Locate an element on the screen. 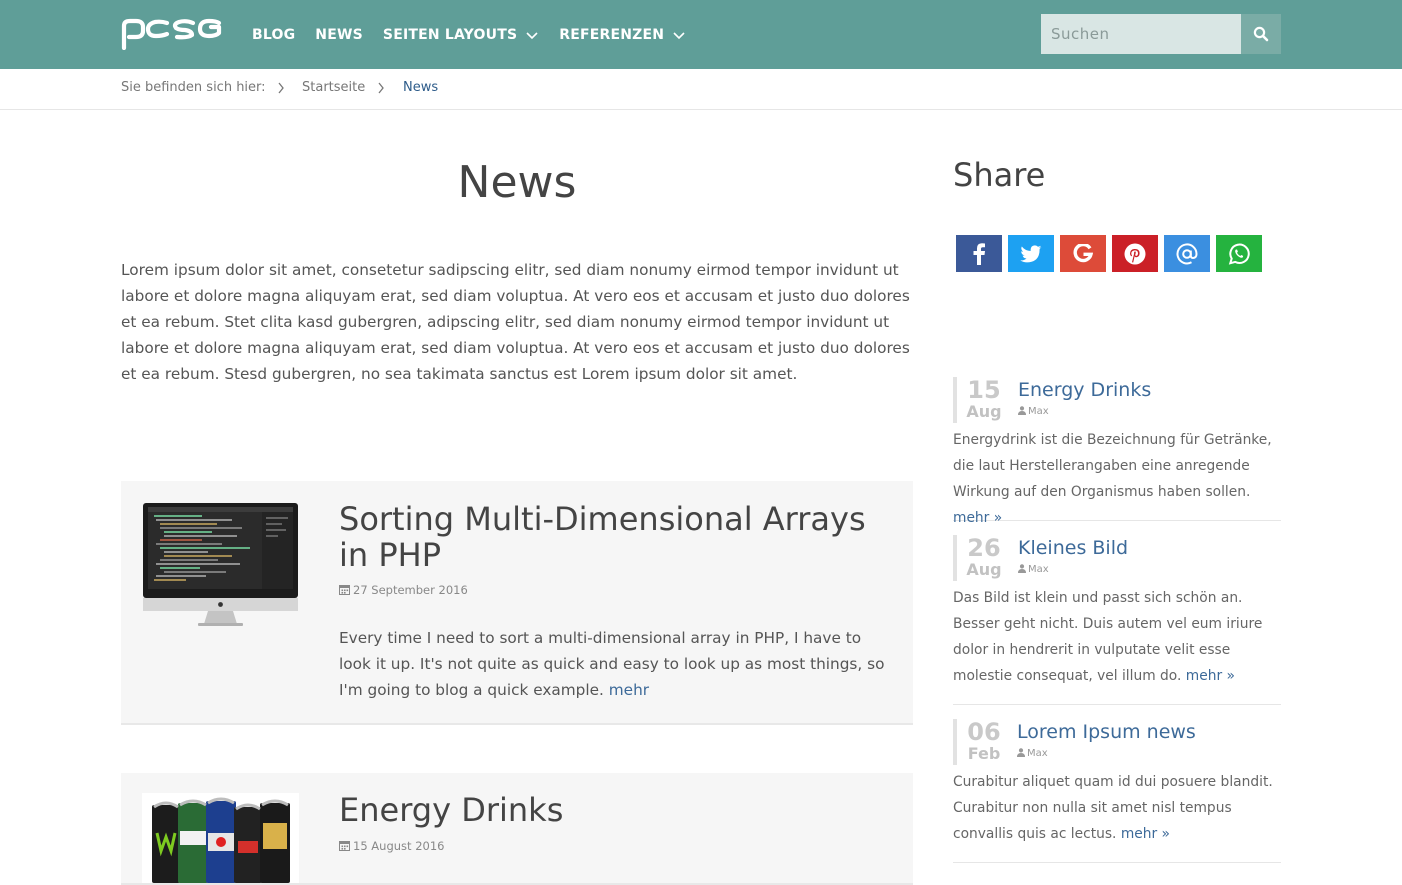  nav-news-label: NEWS is located at coordinates (339, 34).